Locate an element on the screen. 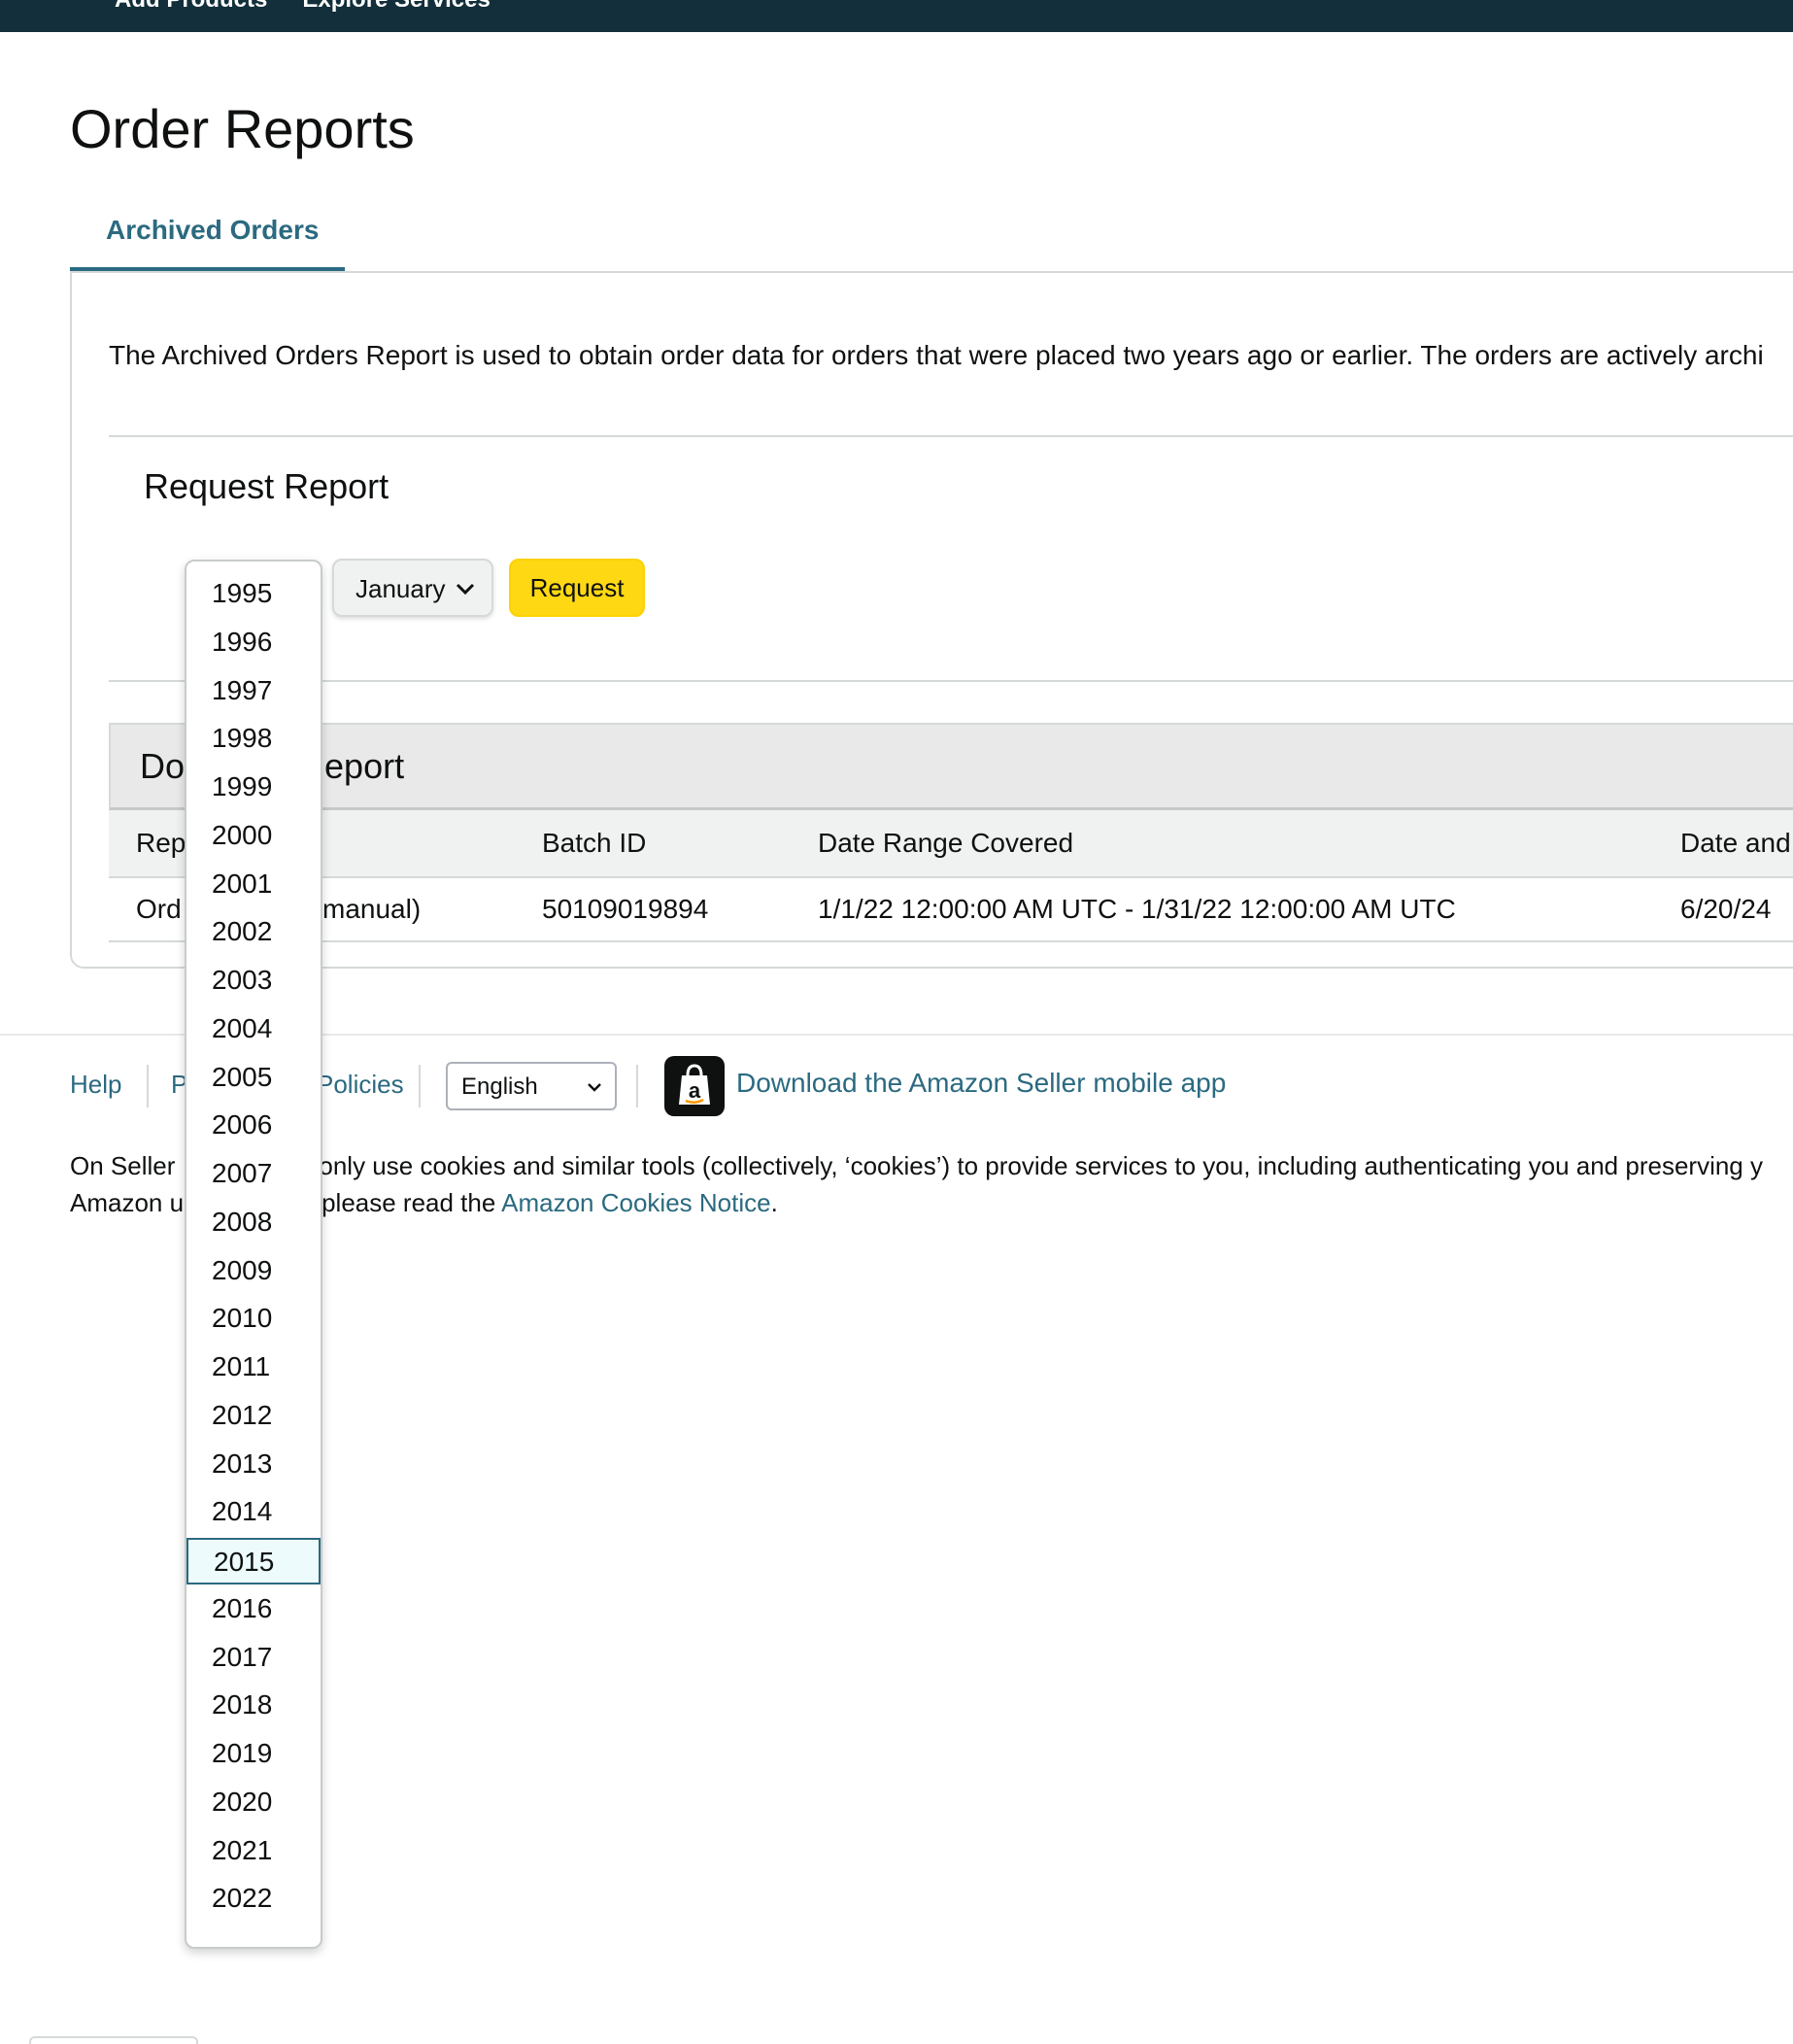  year-option-2008: 2008 is located at coordinates (253, 1223).